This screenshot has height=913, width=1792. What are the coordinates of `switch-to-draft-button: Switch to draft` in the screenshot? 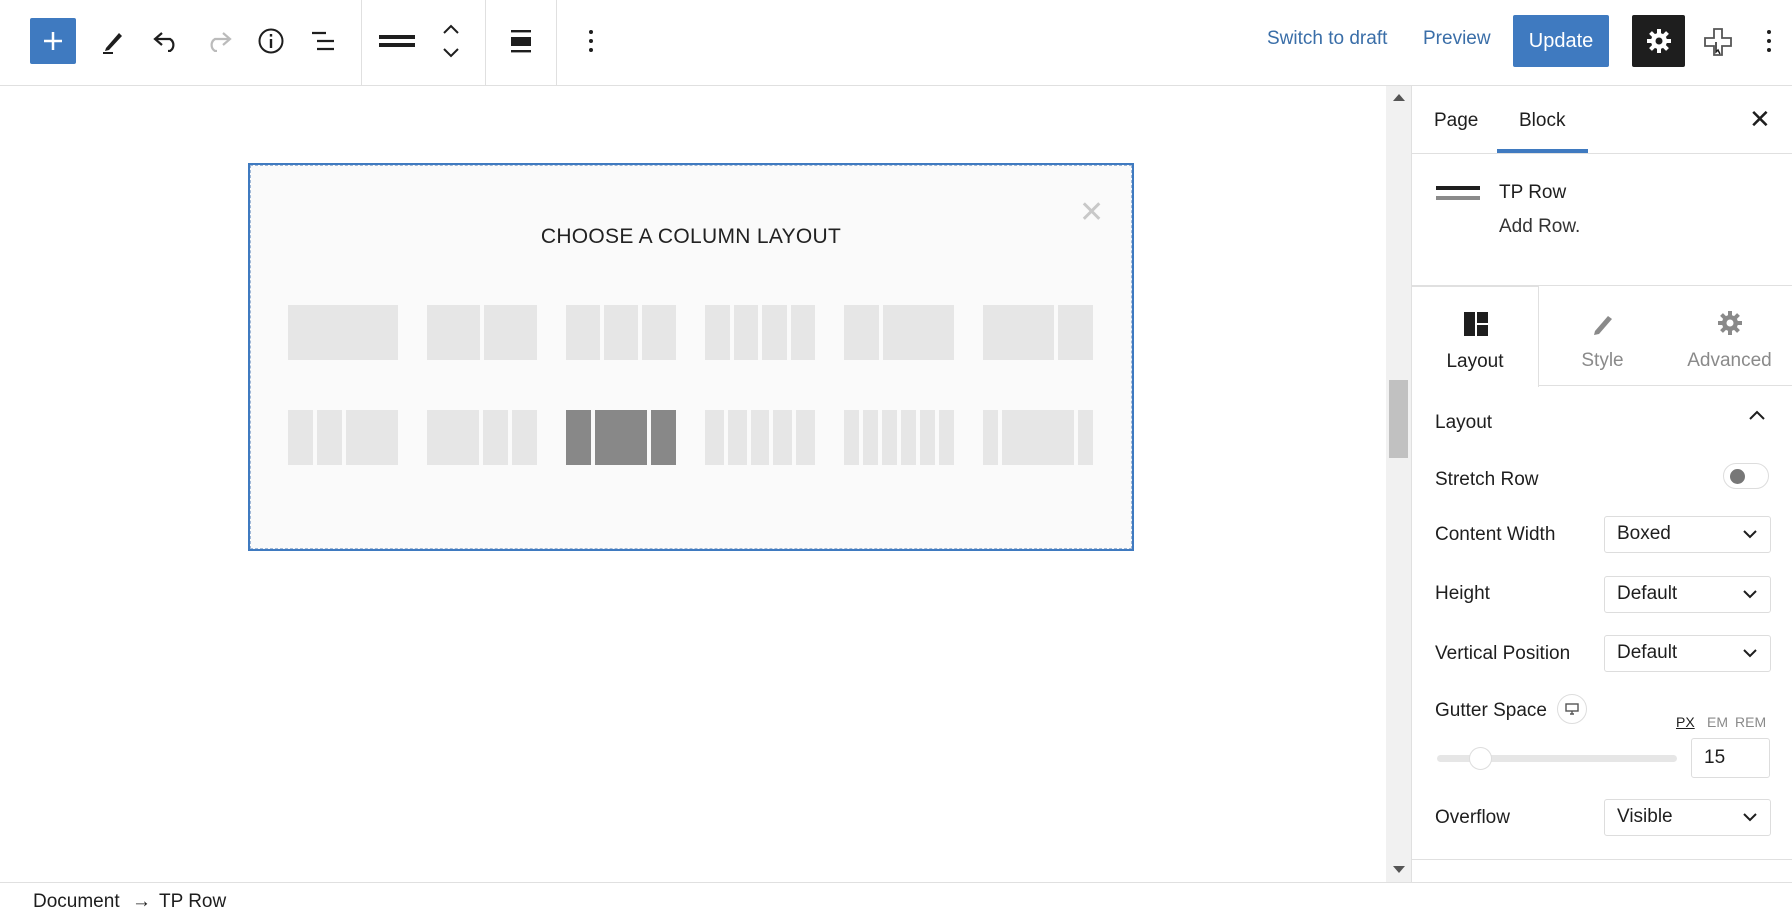 It's located at (1327, 39).